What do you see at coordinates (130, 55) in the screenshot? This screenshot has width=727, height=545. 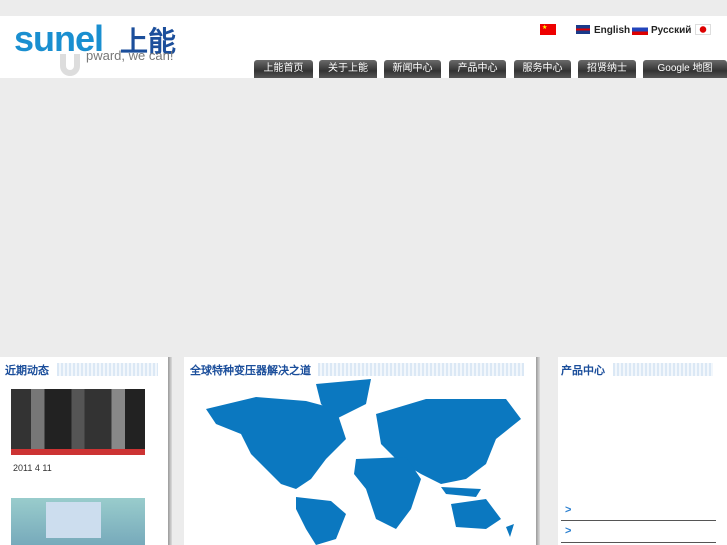 I see `logo-slogan: pward, we can!` at bounding box center [130, 55].